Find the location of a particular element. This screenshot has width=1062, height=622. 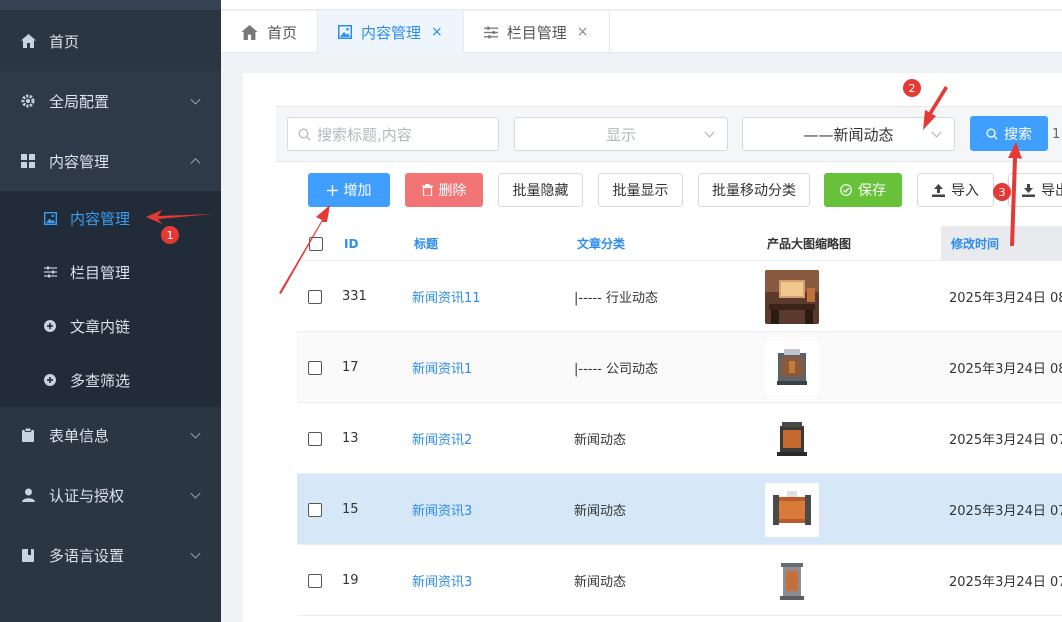

sidebar-subitem-label: 文章内链 is located at coordinates (100, 326).